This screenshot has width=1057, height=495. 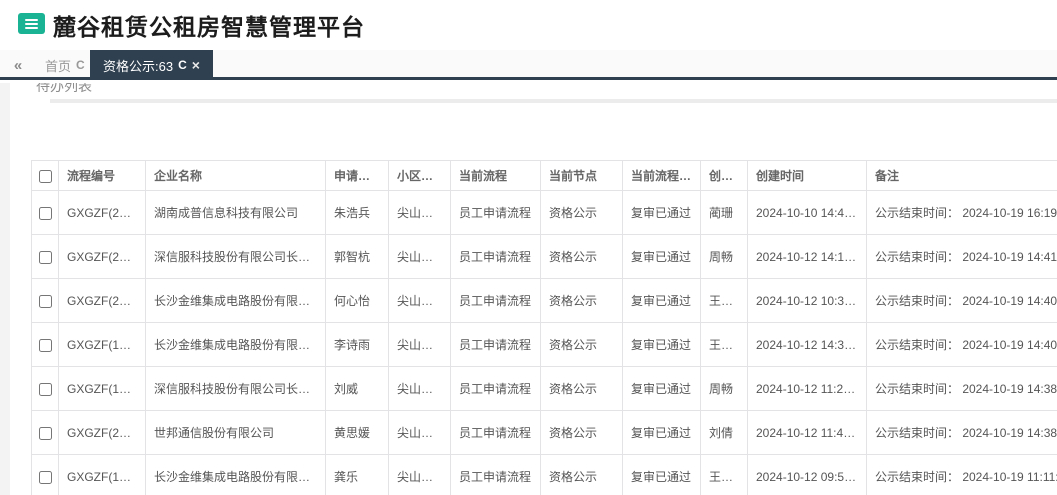 What do you see at coordinates (196, 65) in the screenshot?
I see `close-icon: ×` at bounding box center [196, 65].